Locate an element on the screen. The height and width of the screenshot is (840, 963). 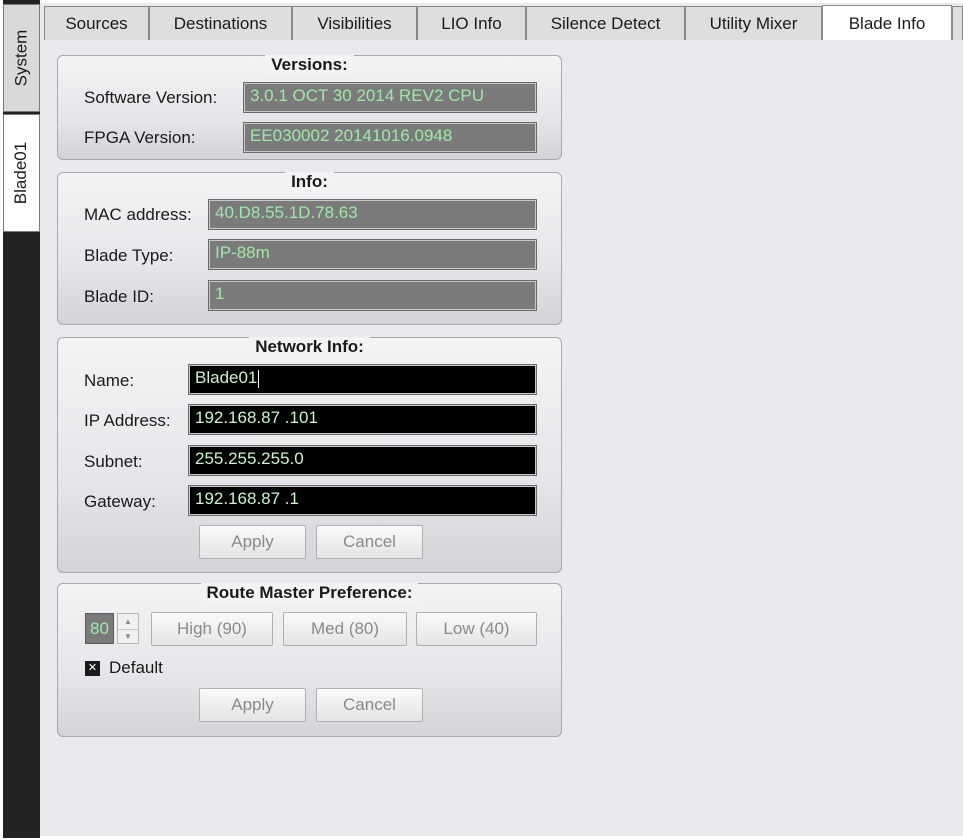
low-preference-button: Low (40) is located at coordinates (476, 629).